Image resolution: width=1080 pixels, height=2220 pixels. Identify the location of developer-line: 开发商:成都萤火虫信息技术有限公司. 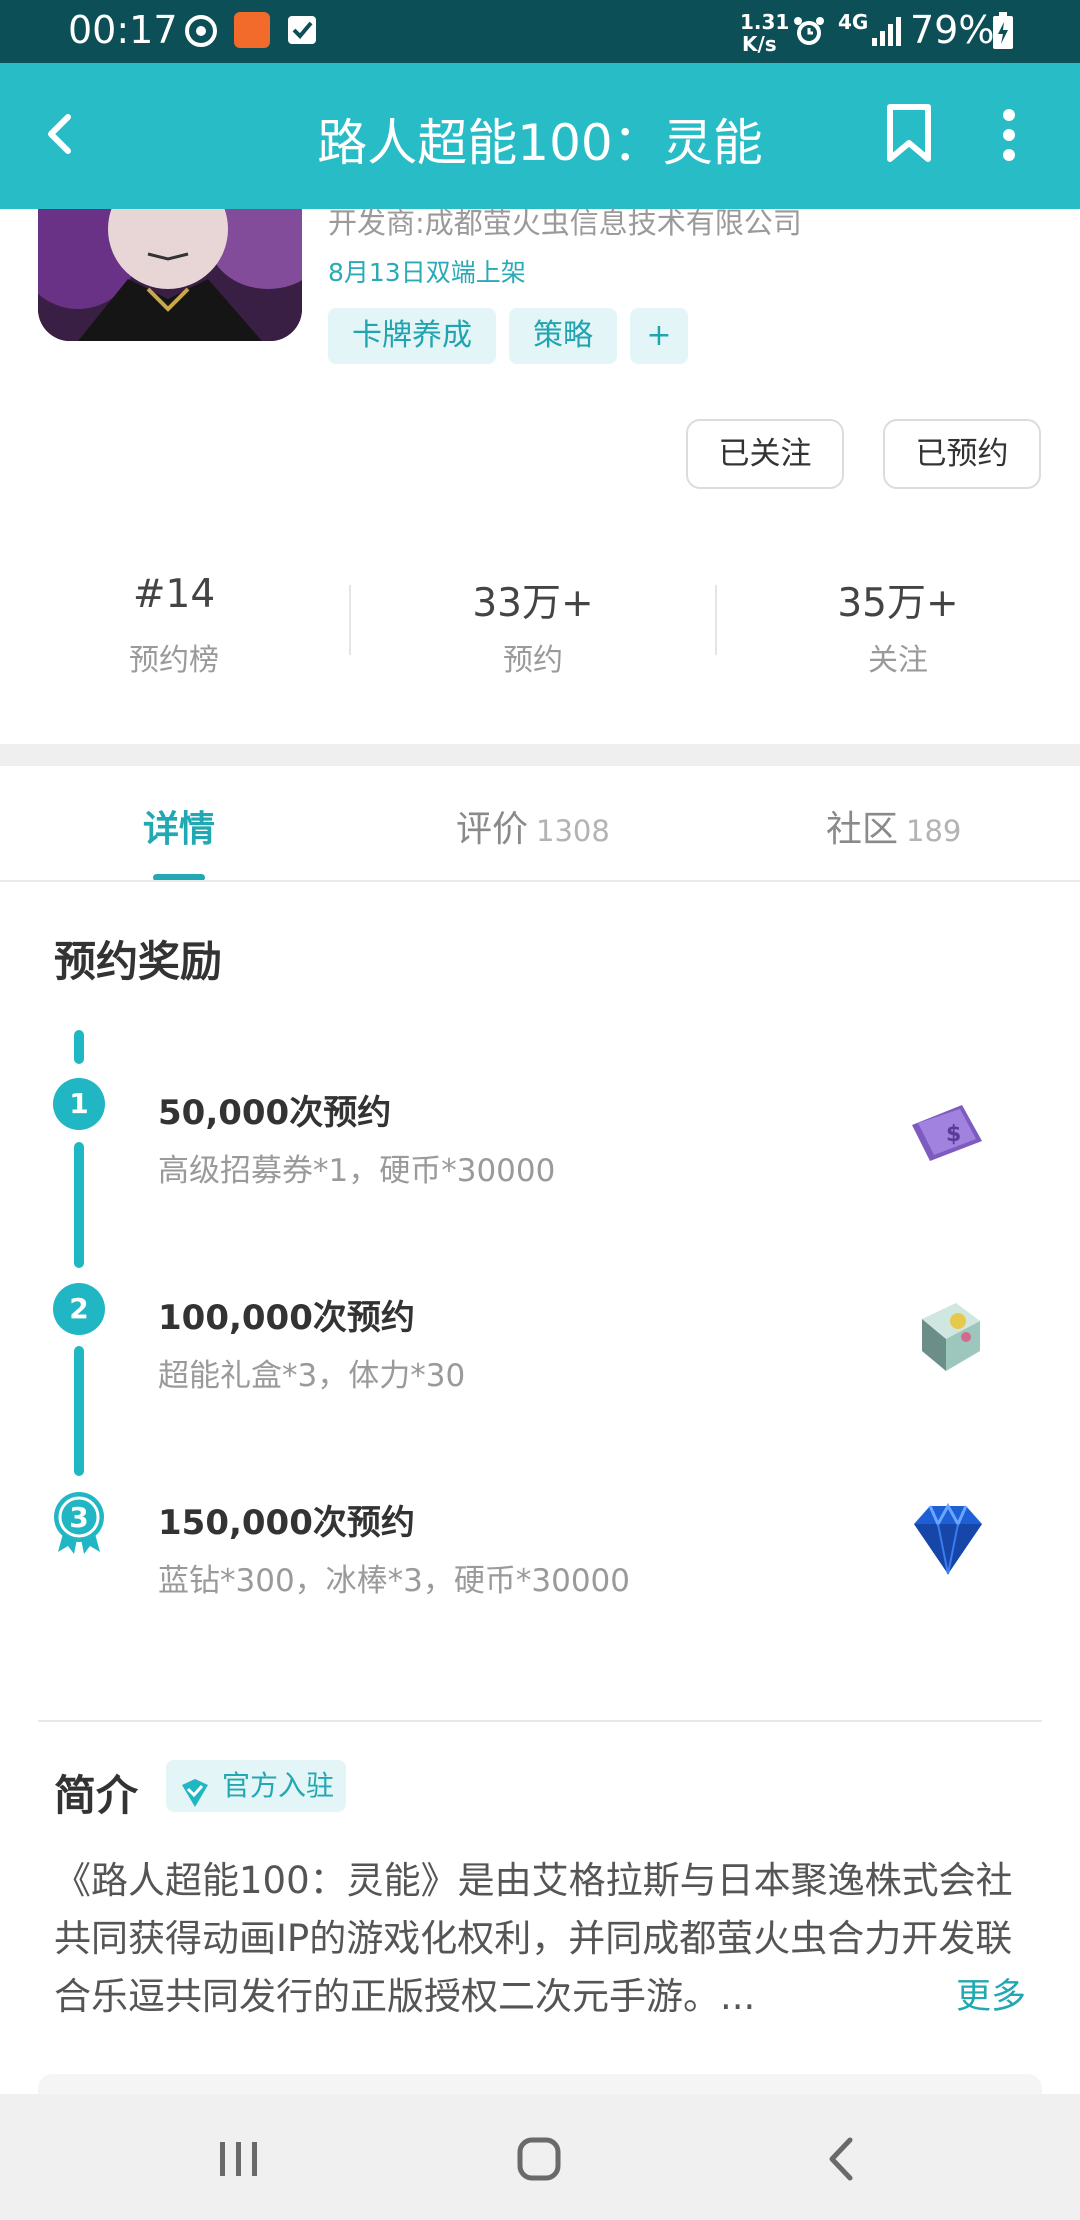
(565, 223).